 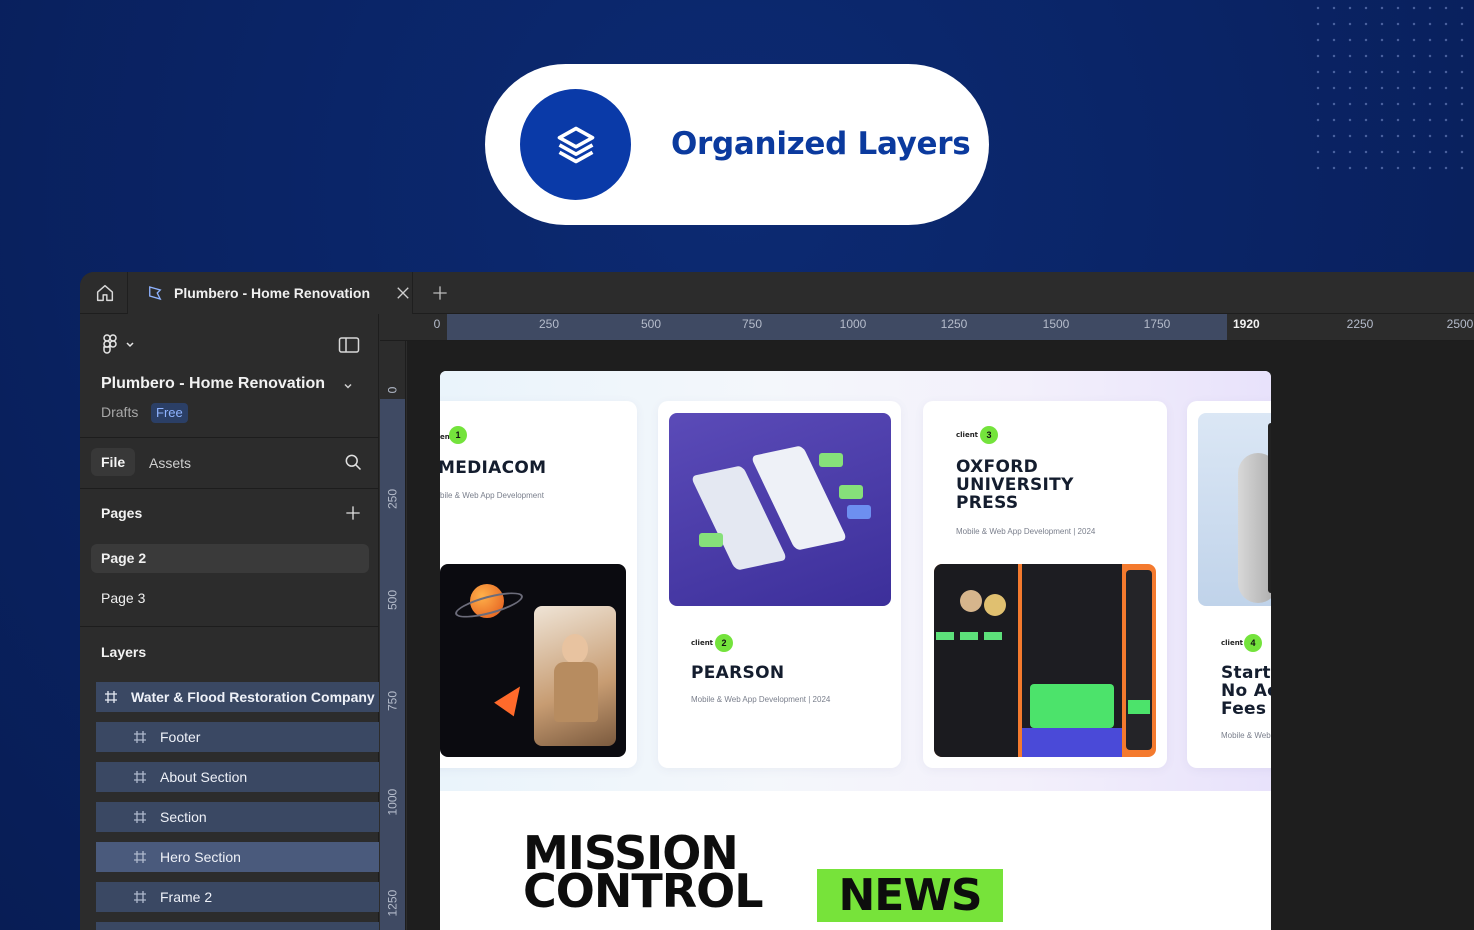 I want to click on add-page-icon, so click(x=353, y=513).